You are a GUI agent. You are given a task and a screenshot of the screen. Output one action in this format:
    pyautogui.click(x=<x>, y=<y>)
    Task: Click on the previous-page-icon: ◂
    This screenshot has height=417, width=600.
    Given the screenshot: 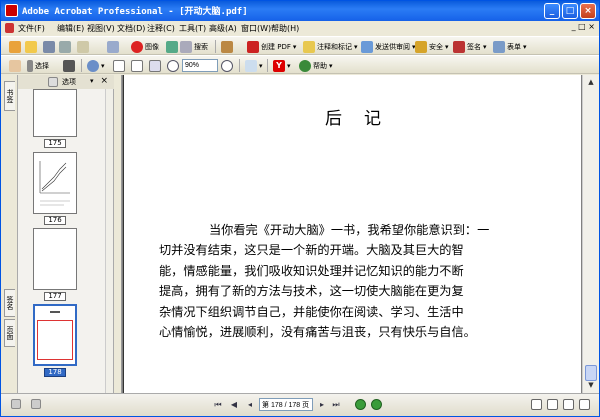 What is the action you would take?
    pyautogui.click(x=250, y=405)
    